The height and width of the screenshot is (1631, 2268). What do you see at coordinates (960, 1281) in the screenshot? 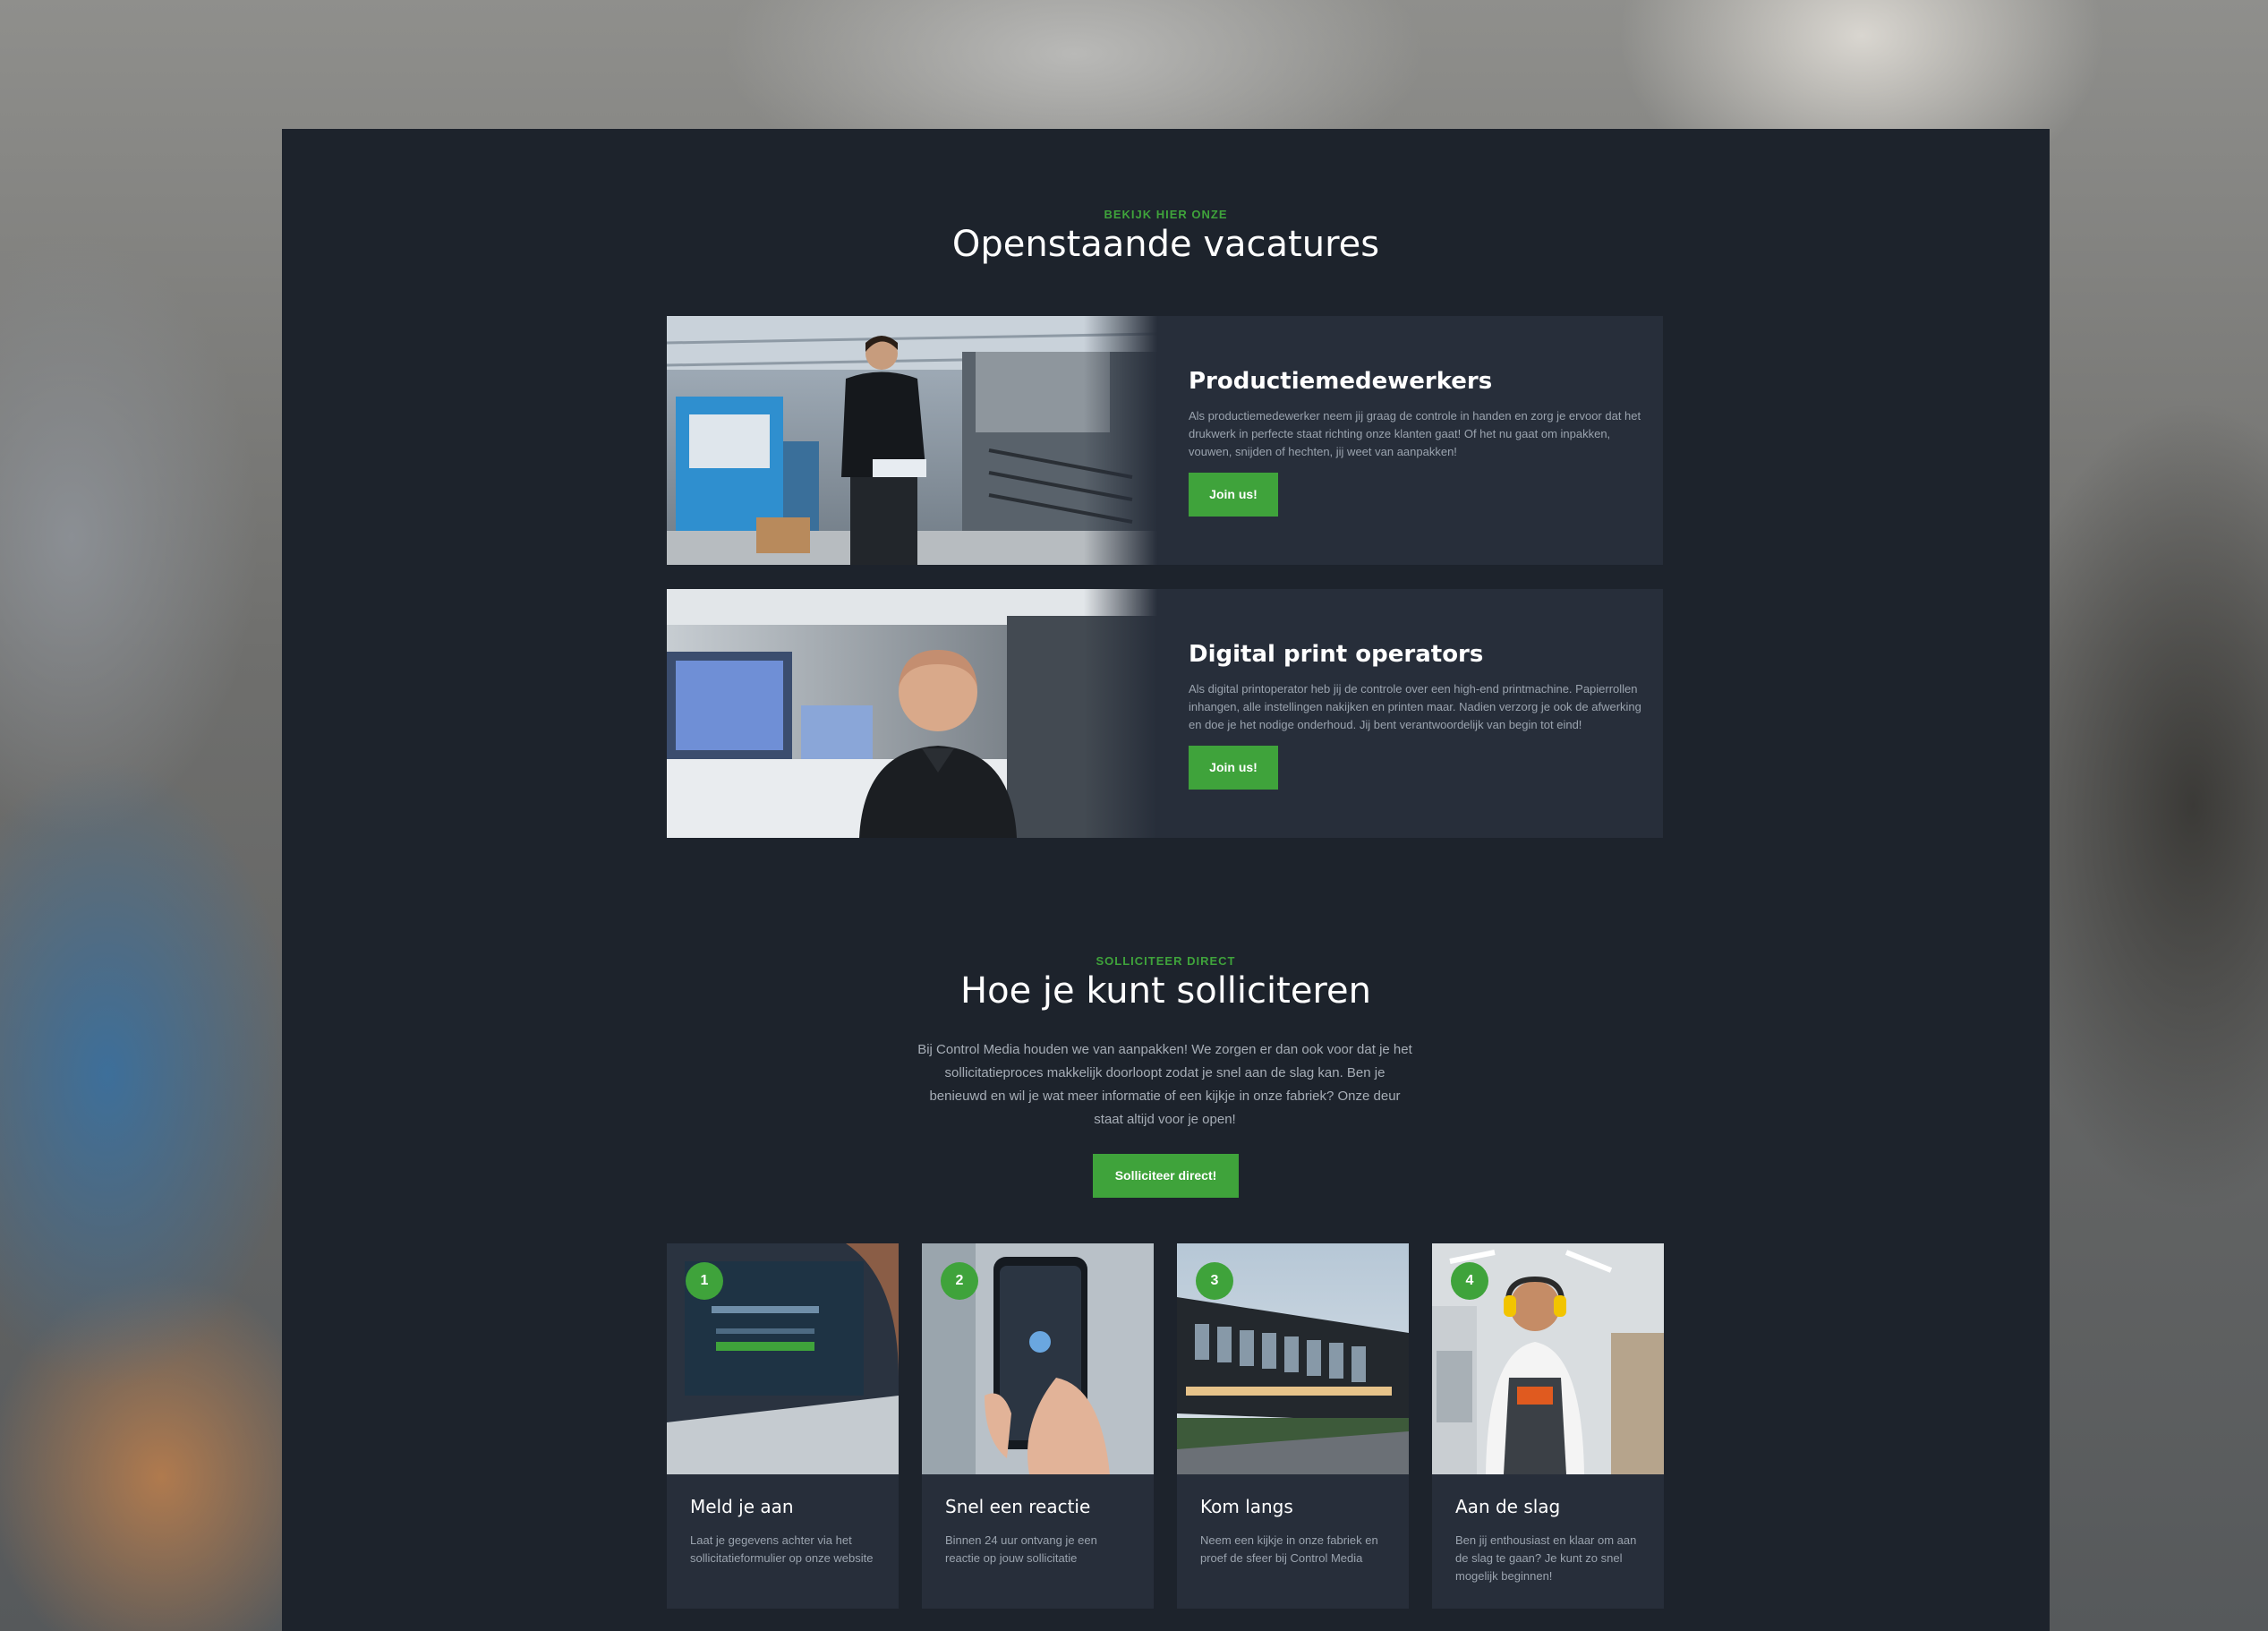
I see `step-number-badge: 2` at bounding box center [960, 1281].